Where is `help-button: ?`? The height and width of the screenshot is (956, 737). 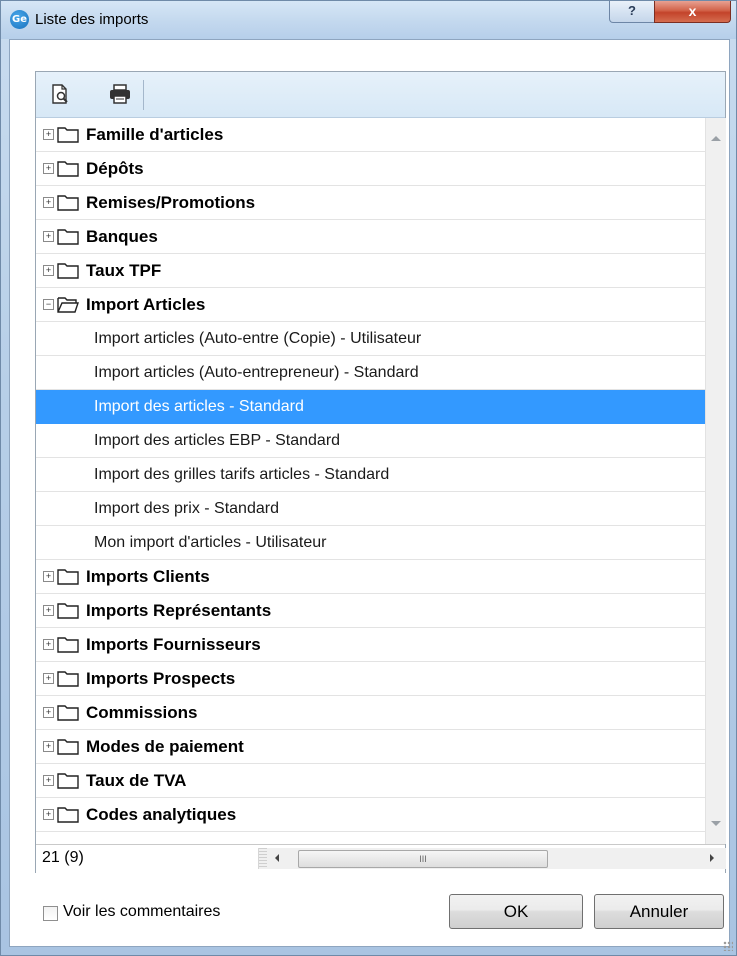 help-button: ? is located at coordinates (632, 12).